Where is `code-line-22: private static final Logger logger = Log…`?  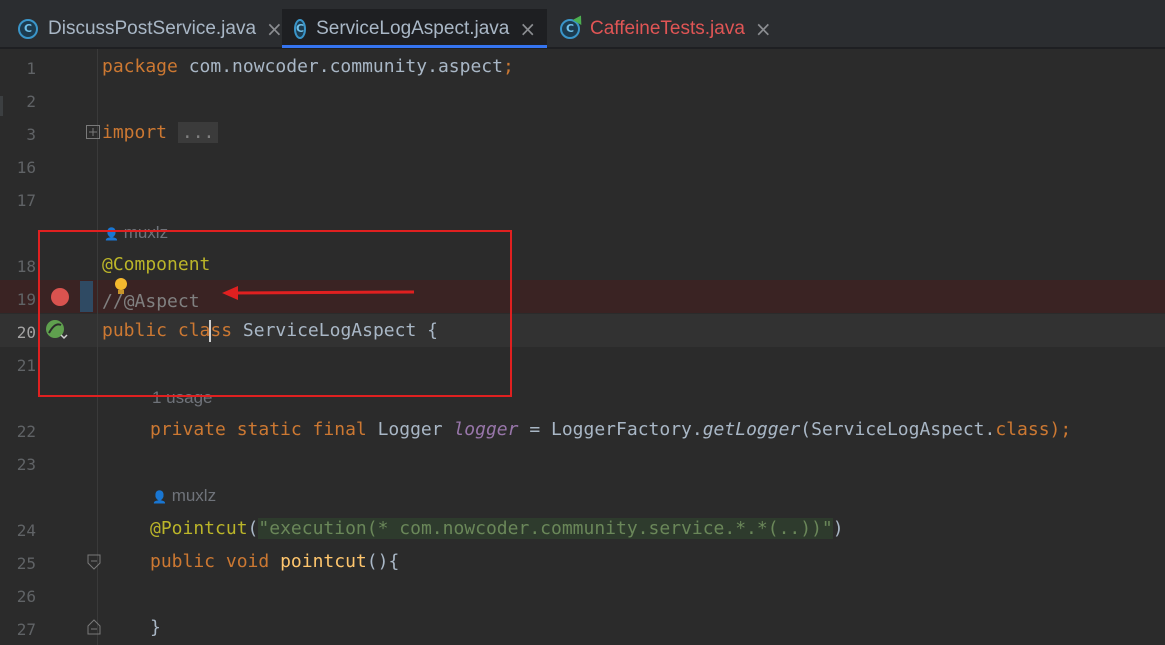 code-line-22: private static final Logger logger = Log… is located at coordinates (610, 429).